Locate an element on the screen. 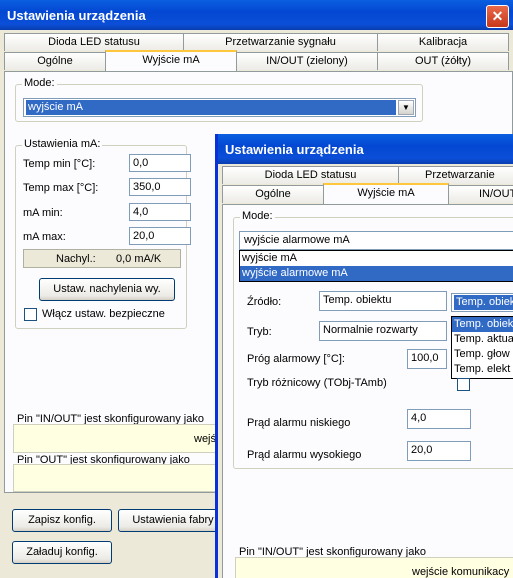  front-mode-select: wyjście alarmowe mA is located at coordinates (376, 240).